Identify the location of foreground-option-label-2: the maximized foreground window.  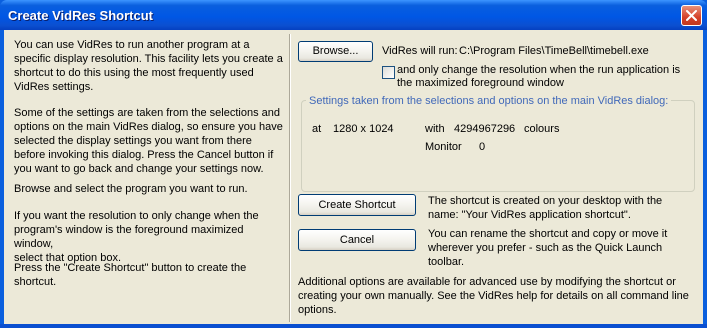
(480, 83).